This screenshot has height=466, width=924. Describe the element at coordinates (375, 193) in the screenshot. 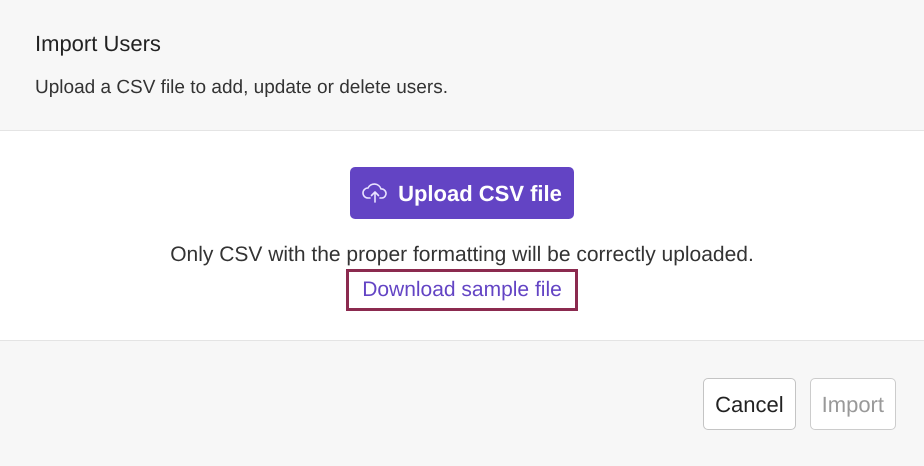

I see `cloud-upload-icon` at that location.